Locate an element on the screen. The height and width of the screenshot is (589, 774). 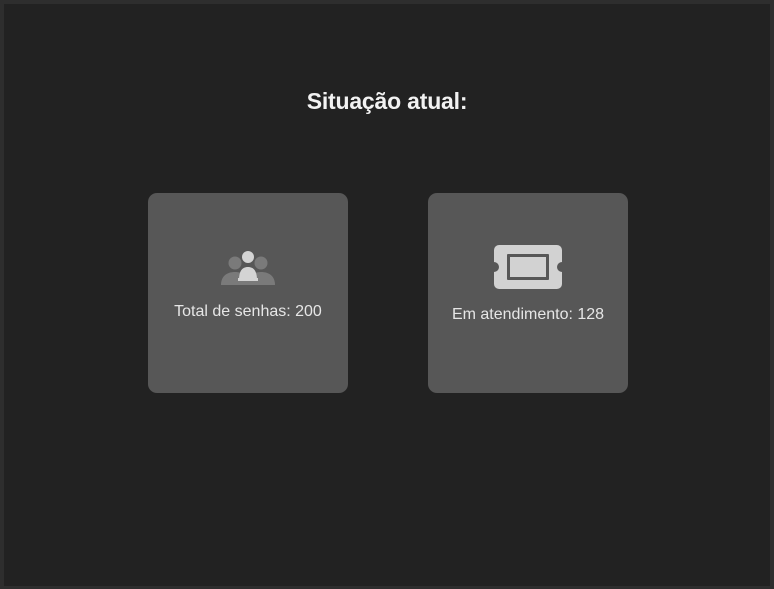
users-group-icon is located at coordinates (248, 267).